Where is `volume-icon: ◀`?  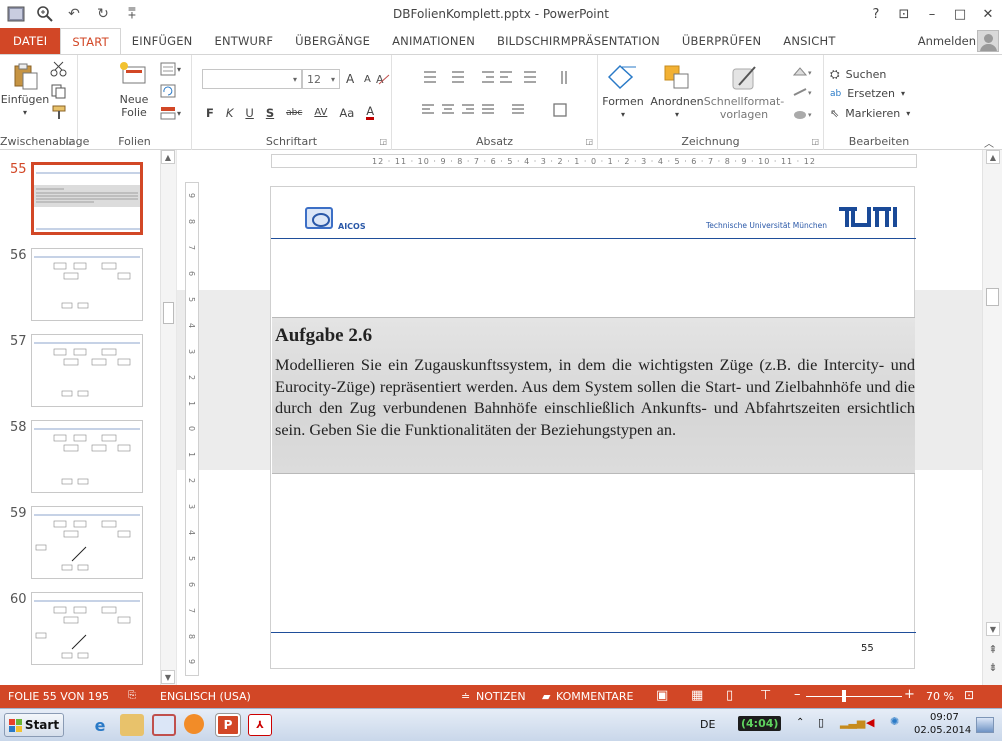 volume-icon: ◀ is located at coordinates (870, 722).